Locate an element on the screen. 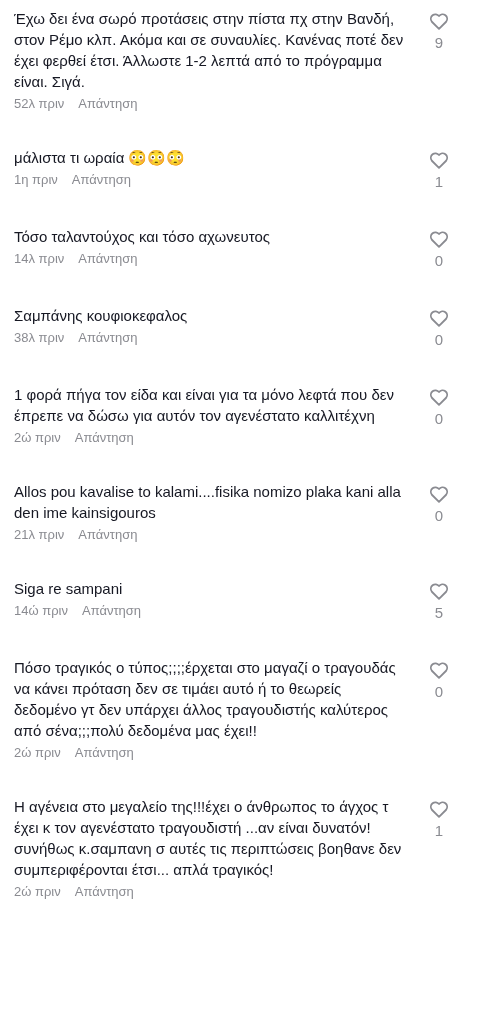 This screenshot has width=504, height=1025. comment-time: 1η πριν is located at coordinates (36, 179).